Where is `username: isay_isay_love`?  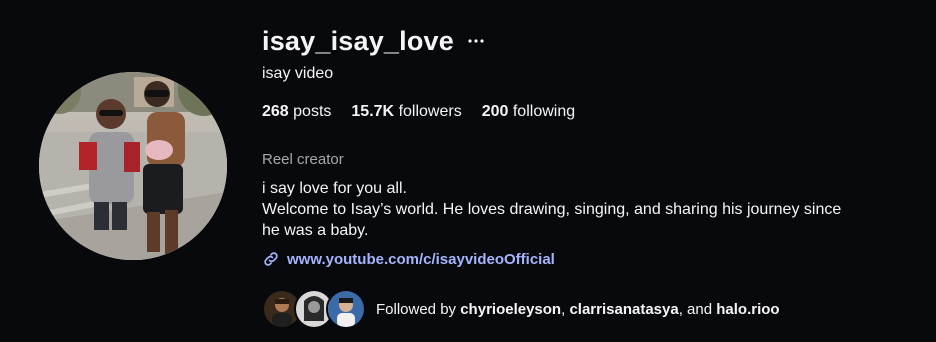
username: isay_isay_love is located at coordinates (358, 40).